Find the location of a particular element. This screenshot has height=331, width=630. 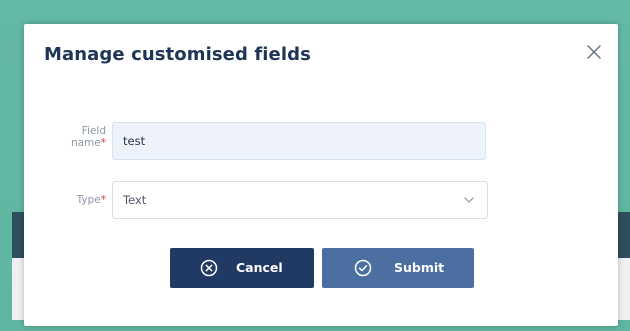

type-select-value: Text is located at coordinates (135, 200).